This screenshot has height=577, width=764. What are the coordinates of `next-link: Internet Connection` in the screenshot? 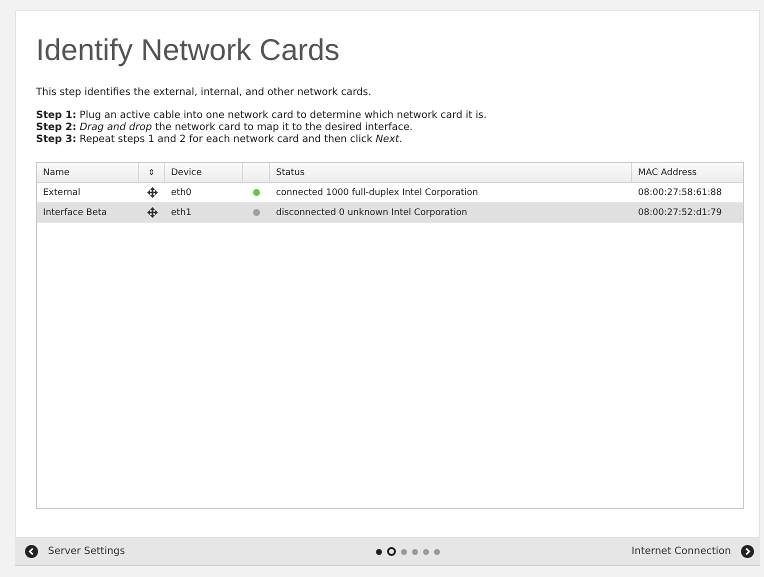 It's located at (693, 551).